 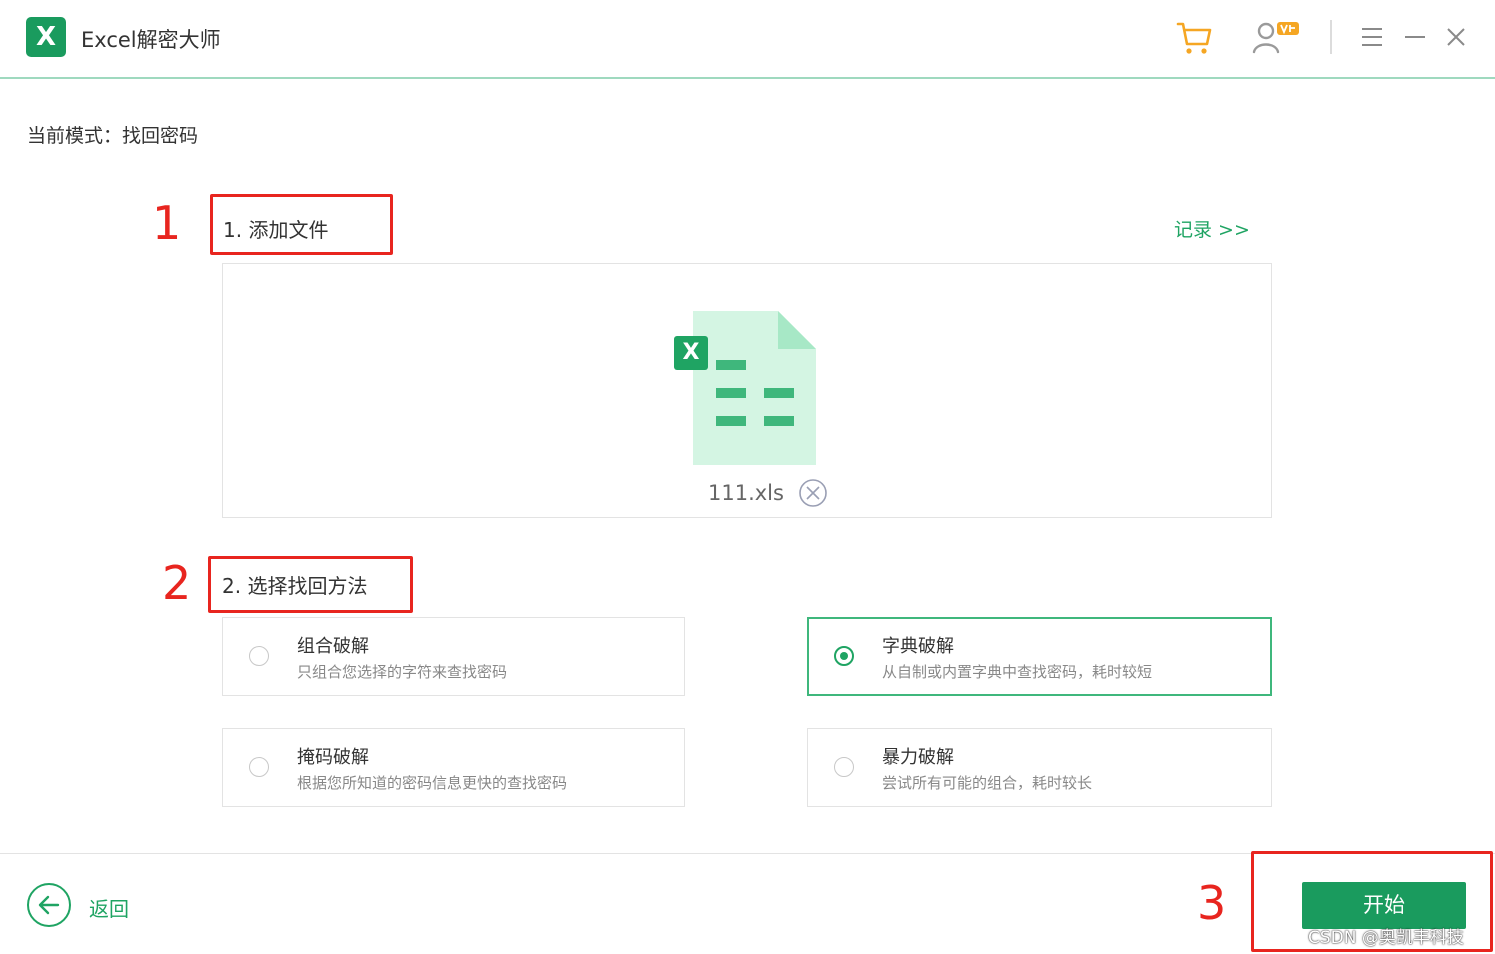 I want to click on method-card-brute-force: 暴力破解 尝试所有可能的组合，耗时较长, so click(x=1039, y=767).